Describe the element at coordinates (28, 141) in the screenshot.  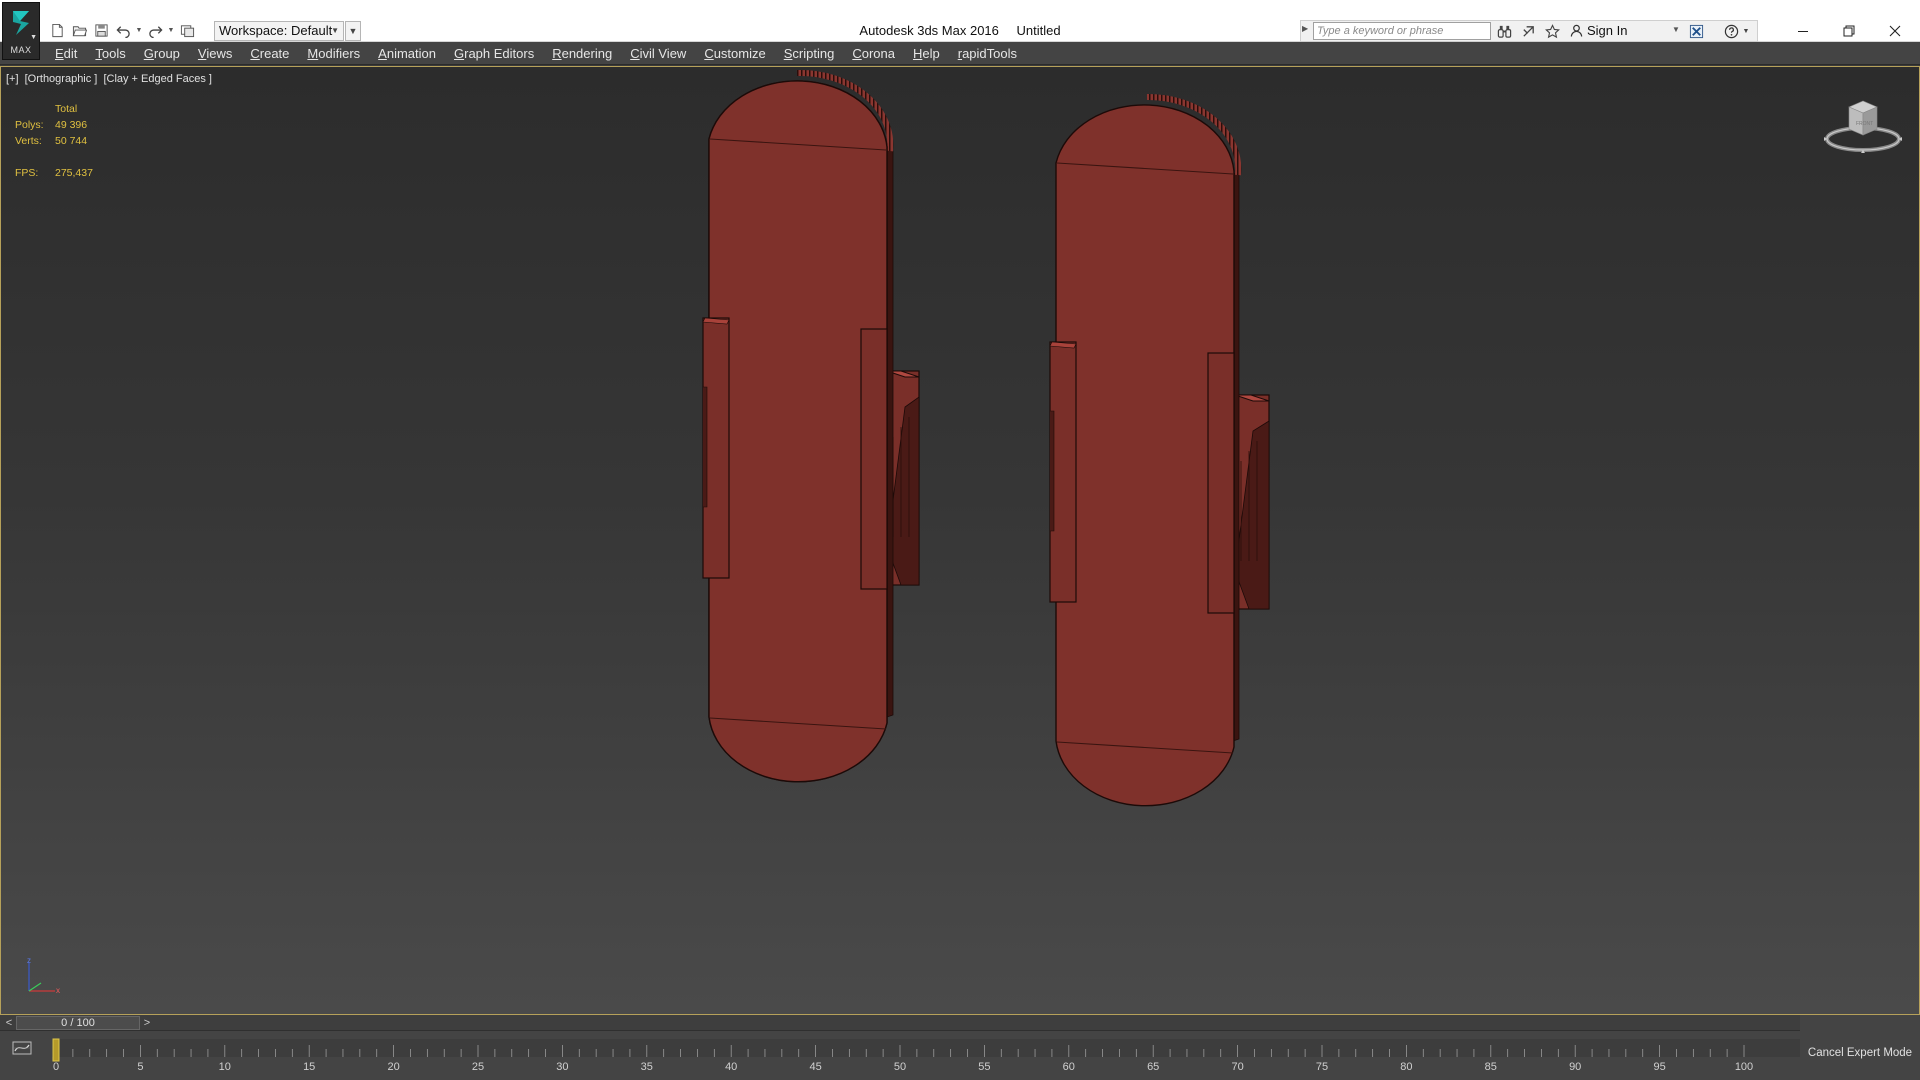
I see `verts-label: Verts:` at that location.